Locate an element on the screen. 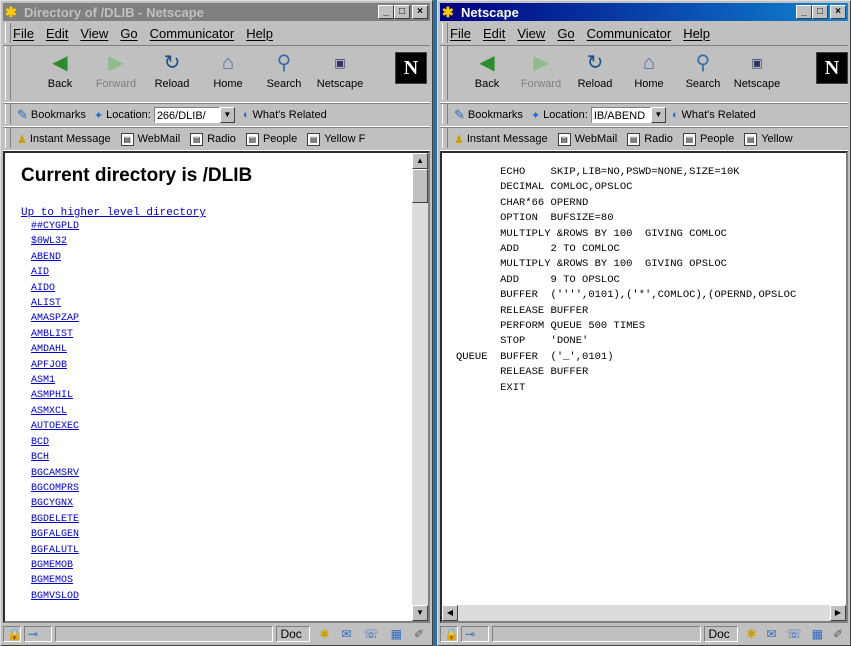 The width and height of the screenshot is (851, 646). scroll-up-button: ▲ is located at coordinates (420, 161).